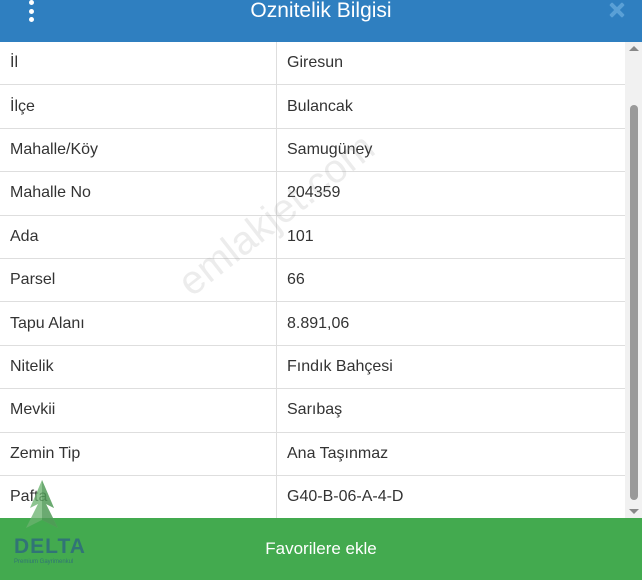  What do you see at coordinates (138, 367) in the screenshot?
I see `attribute-key: Nitelik` at bounding box center [138, 367].